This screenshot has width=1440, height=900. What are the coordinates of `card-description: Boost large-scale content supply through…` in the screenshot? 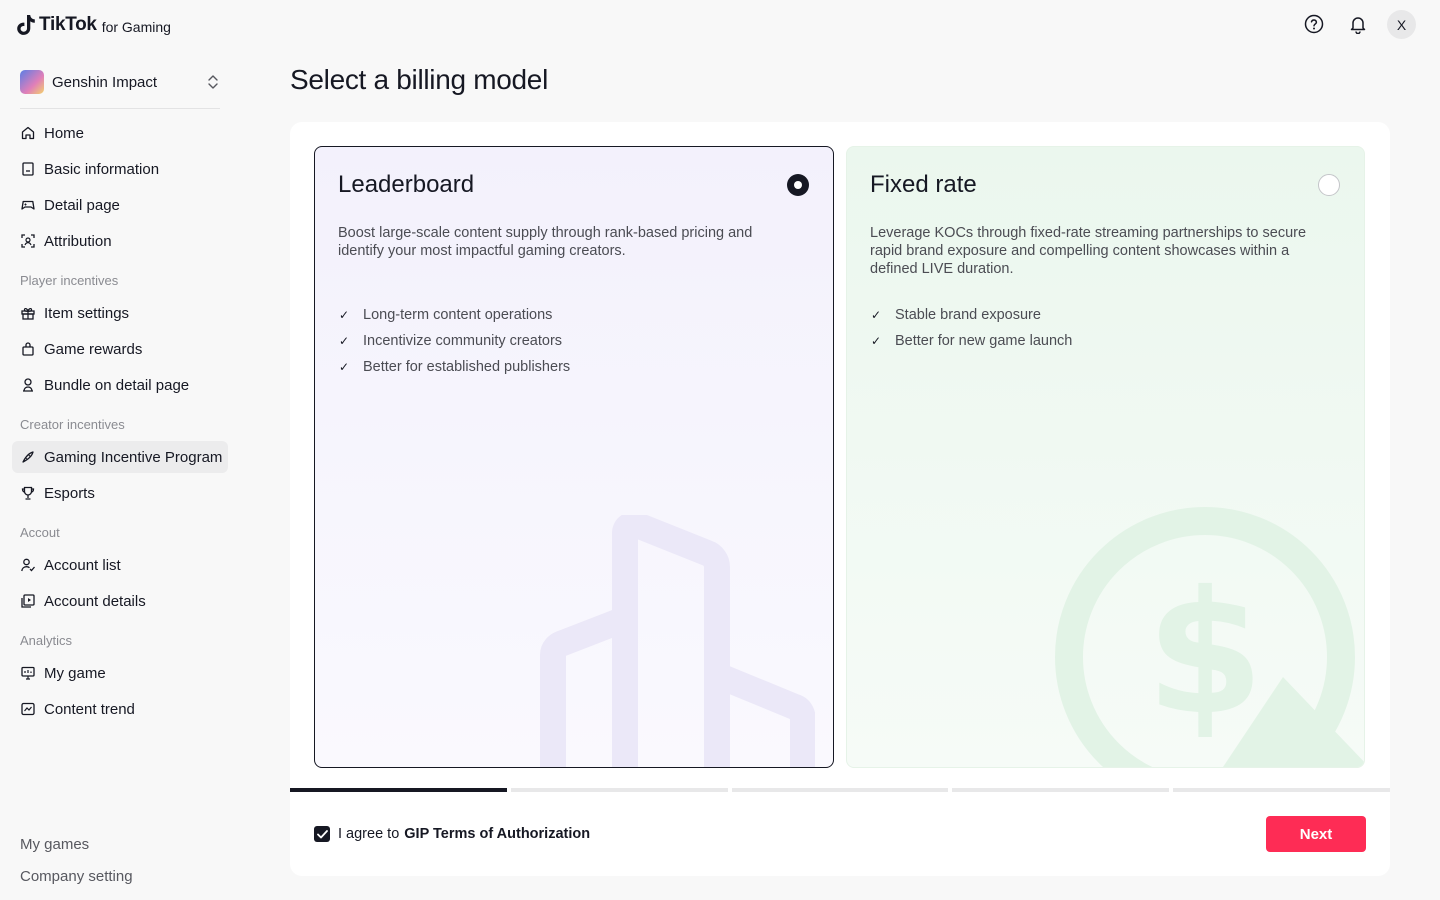 It's located at (545, 242).